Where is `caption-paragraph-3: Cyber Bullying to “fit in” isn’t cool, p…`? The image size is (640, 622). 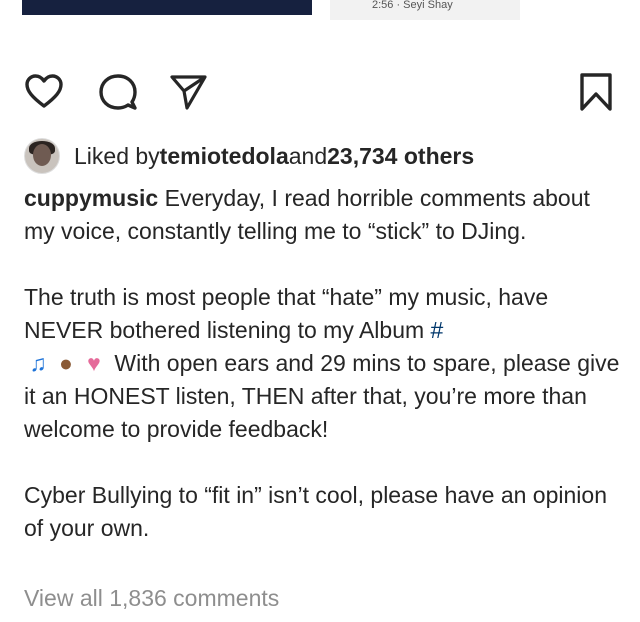
caption-paragraph-3: Cyber Bullying to “fit in” isn’t cool, p… is located at coordinates (315, 511).